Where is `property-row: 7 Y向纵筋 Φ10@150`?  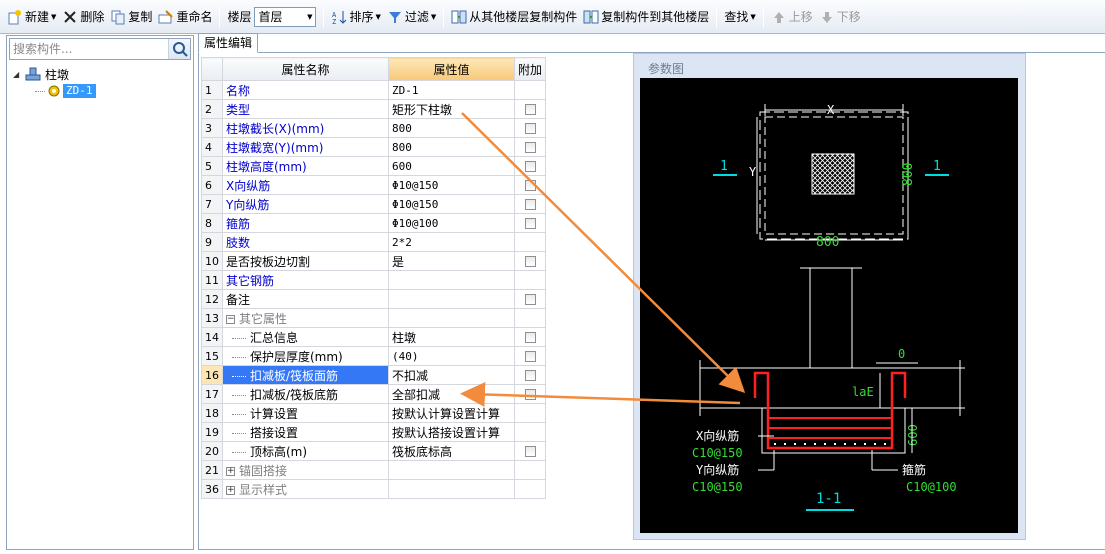 property-row: 7 Y向纵筋 Φ10@150 is located at coordinates (374, 204).